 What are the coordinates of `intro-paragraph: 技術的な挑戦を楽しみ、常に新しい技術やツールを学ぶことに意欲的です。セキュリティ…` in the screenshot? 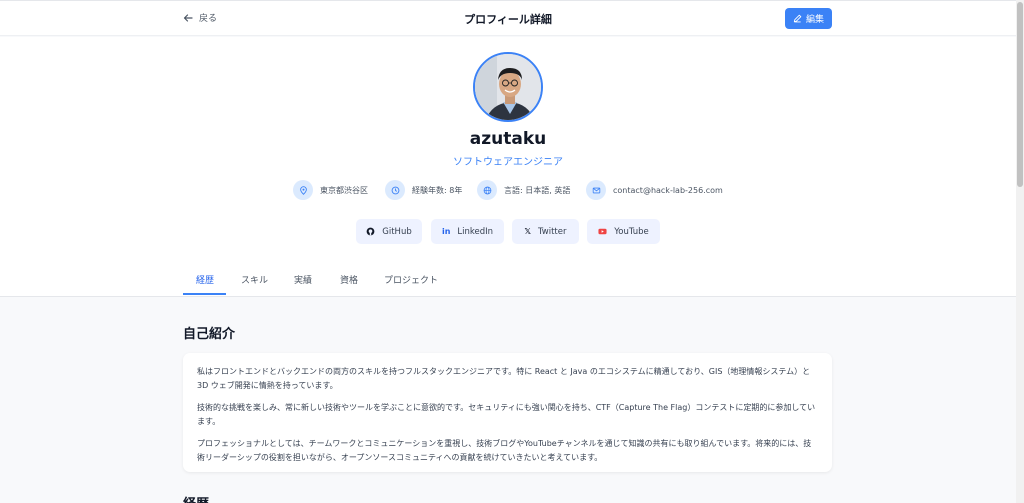 It's located at (506, 414).